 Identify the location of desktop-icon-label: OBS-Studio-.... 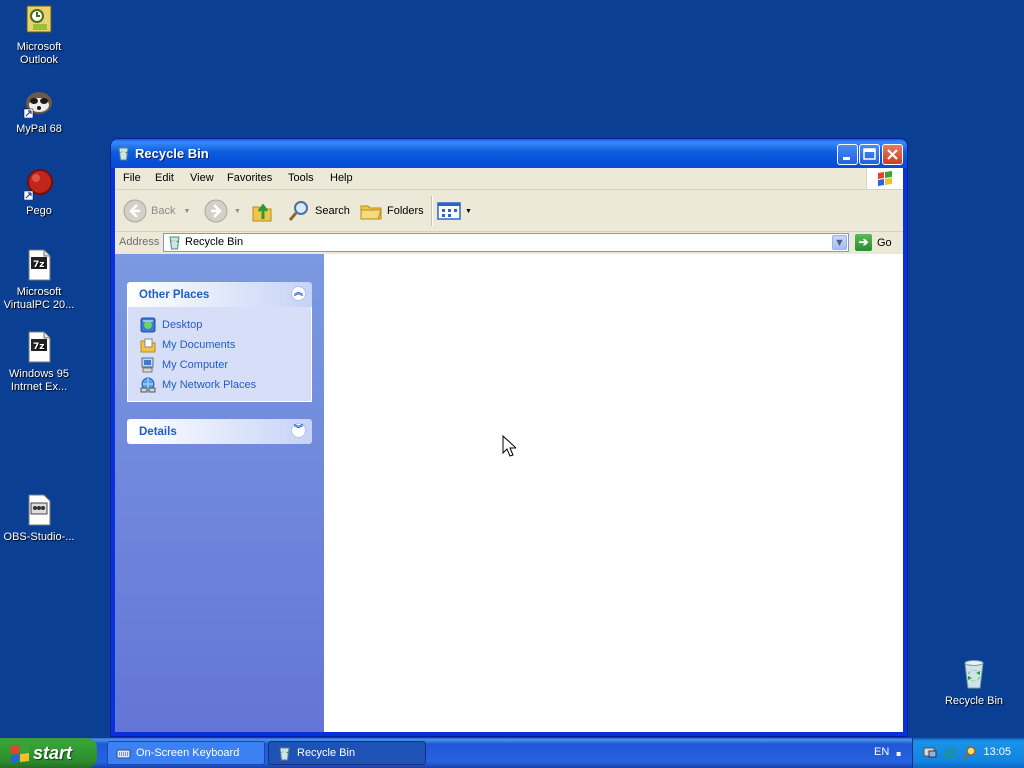
(39, 537).